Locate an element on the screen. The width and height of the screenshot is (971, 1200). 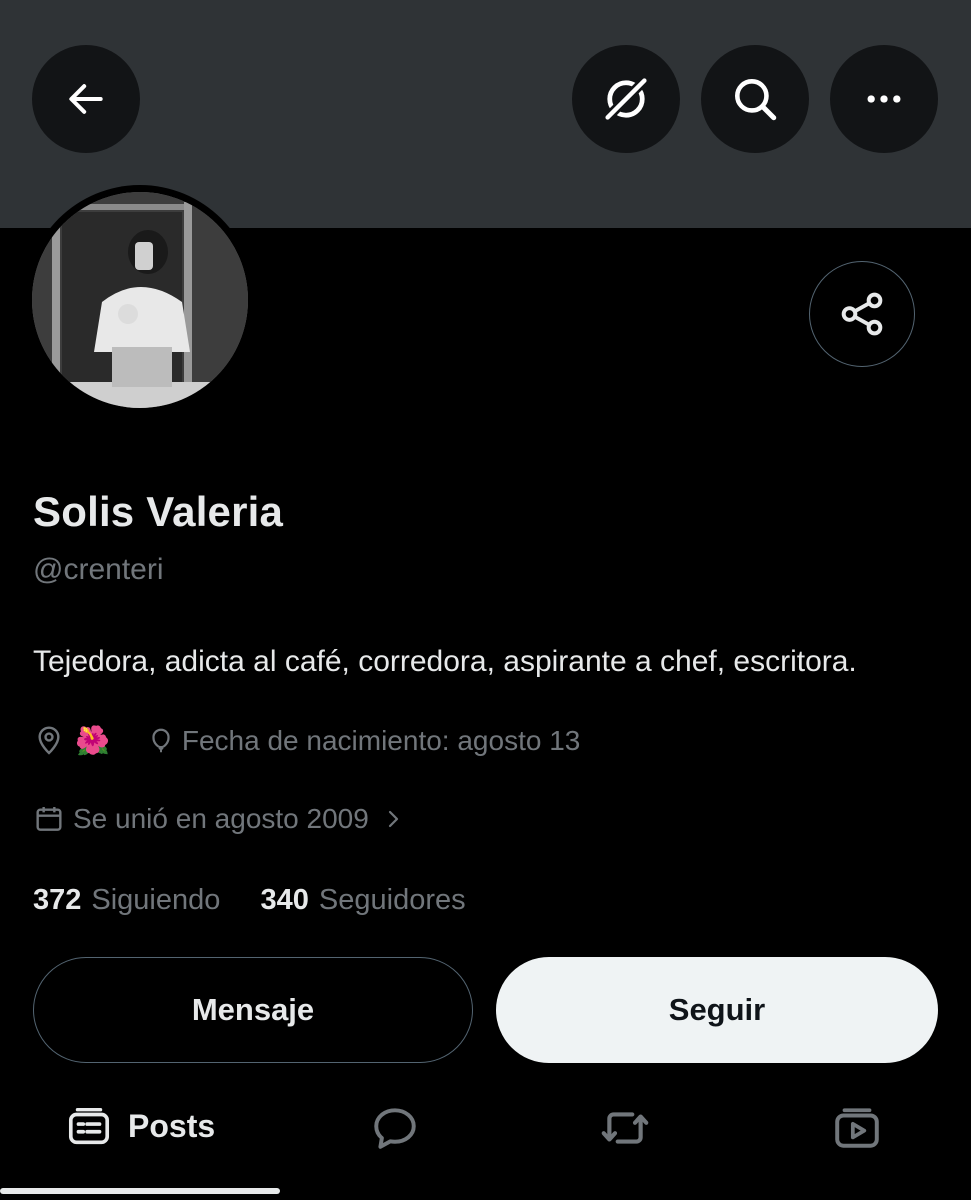
tab-posts-label: Posts is located at coordinates (172, 1125).